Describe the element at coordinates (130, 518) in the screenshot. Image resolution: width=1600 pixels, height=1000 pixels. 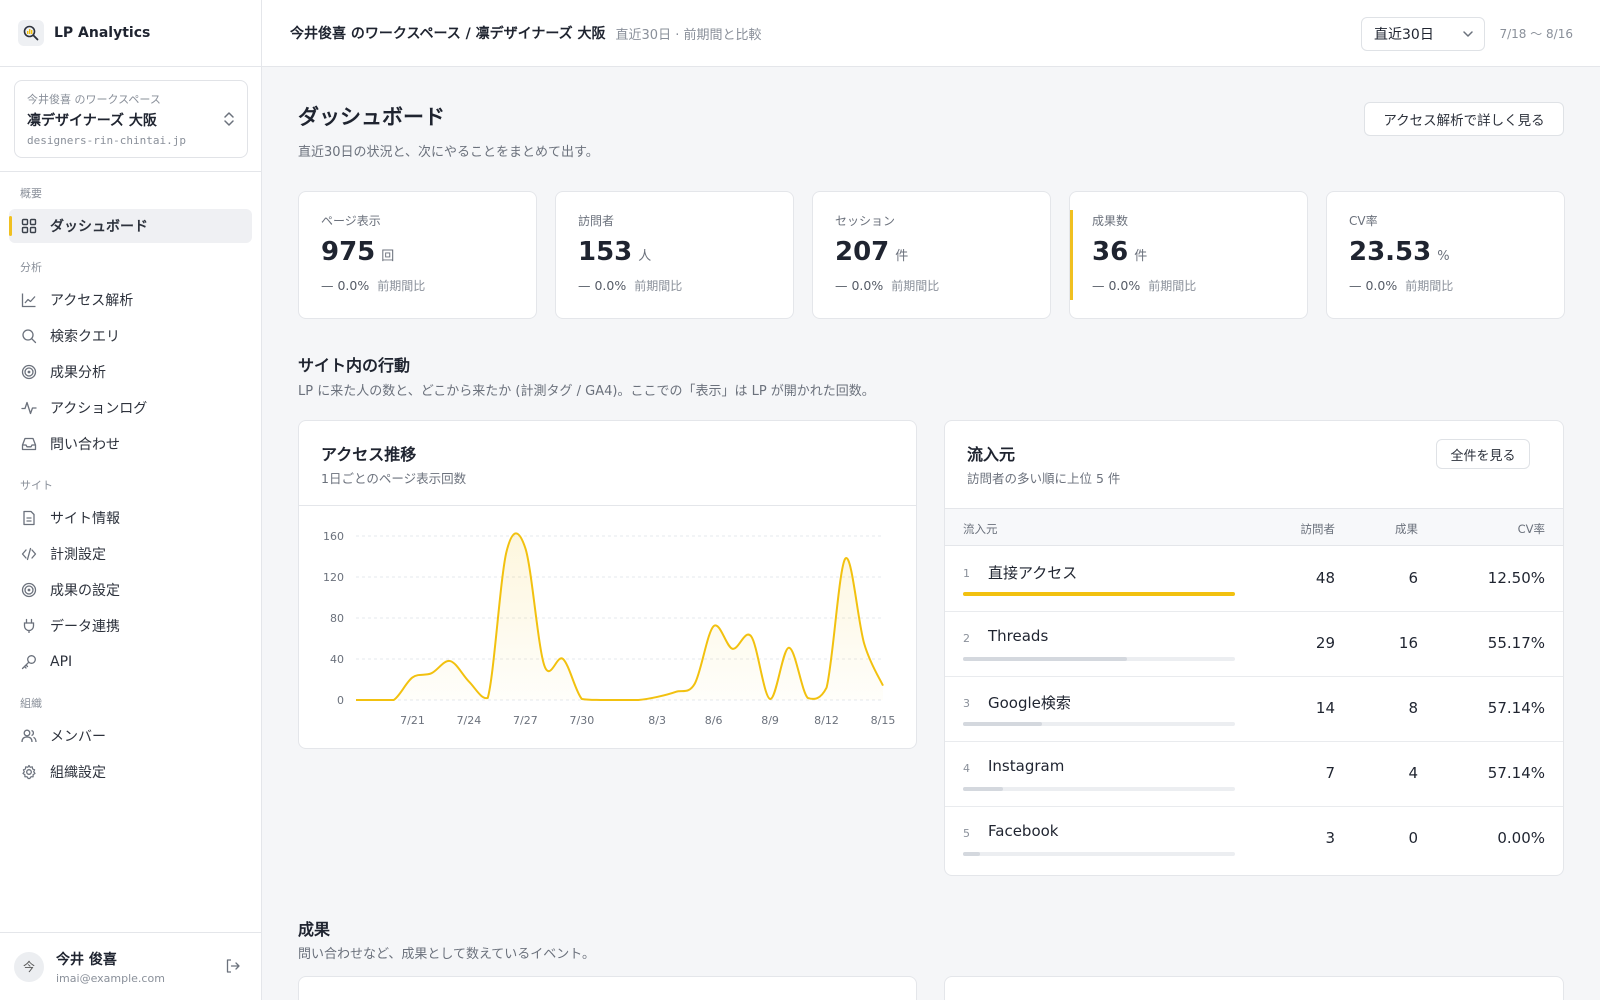
I see `sidebar-item-site-info: サイト情報` at that location.